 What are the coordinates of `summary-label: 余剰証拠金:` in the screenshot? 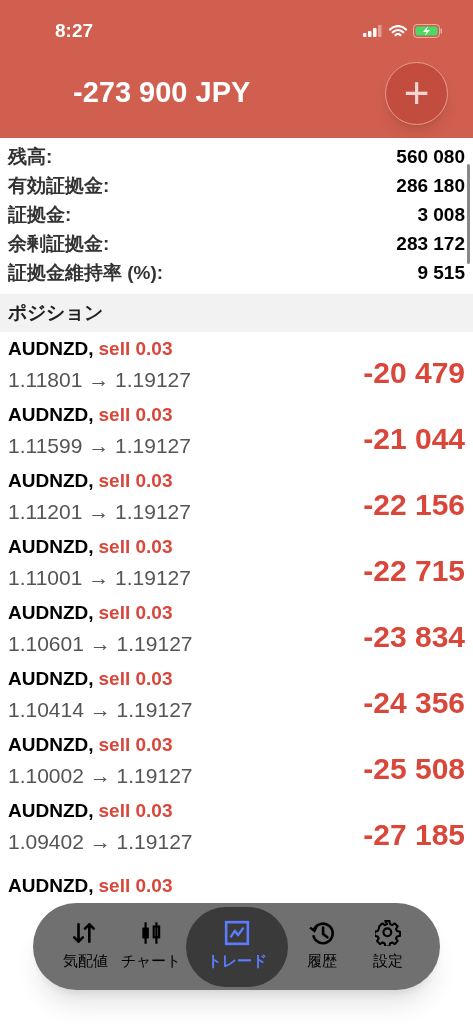 It's located at (59, 244).